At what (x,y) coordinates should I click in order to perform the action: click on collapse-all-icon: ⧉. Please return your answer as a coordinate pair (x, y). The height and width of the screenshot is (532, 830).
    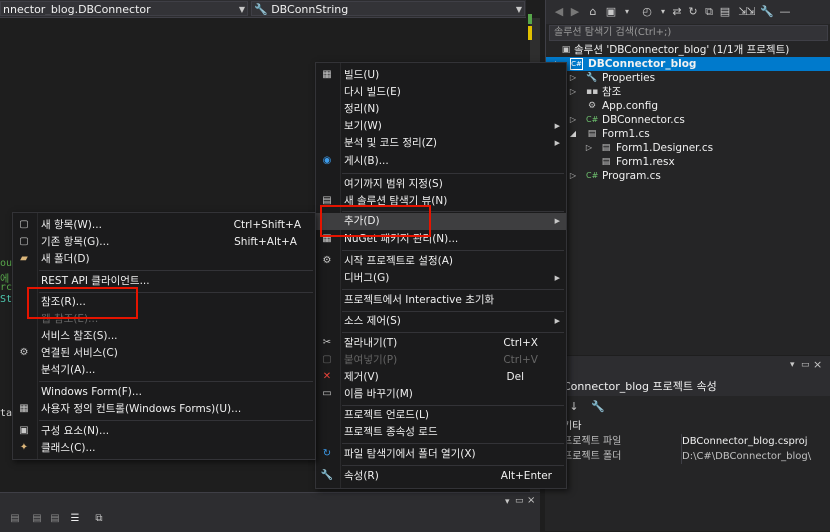
    Looking at the image, I should click on (709, 12).